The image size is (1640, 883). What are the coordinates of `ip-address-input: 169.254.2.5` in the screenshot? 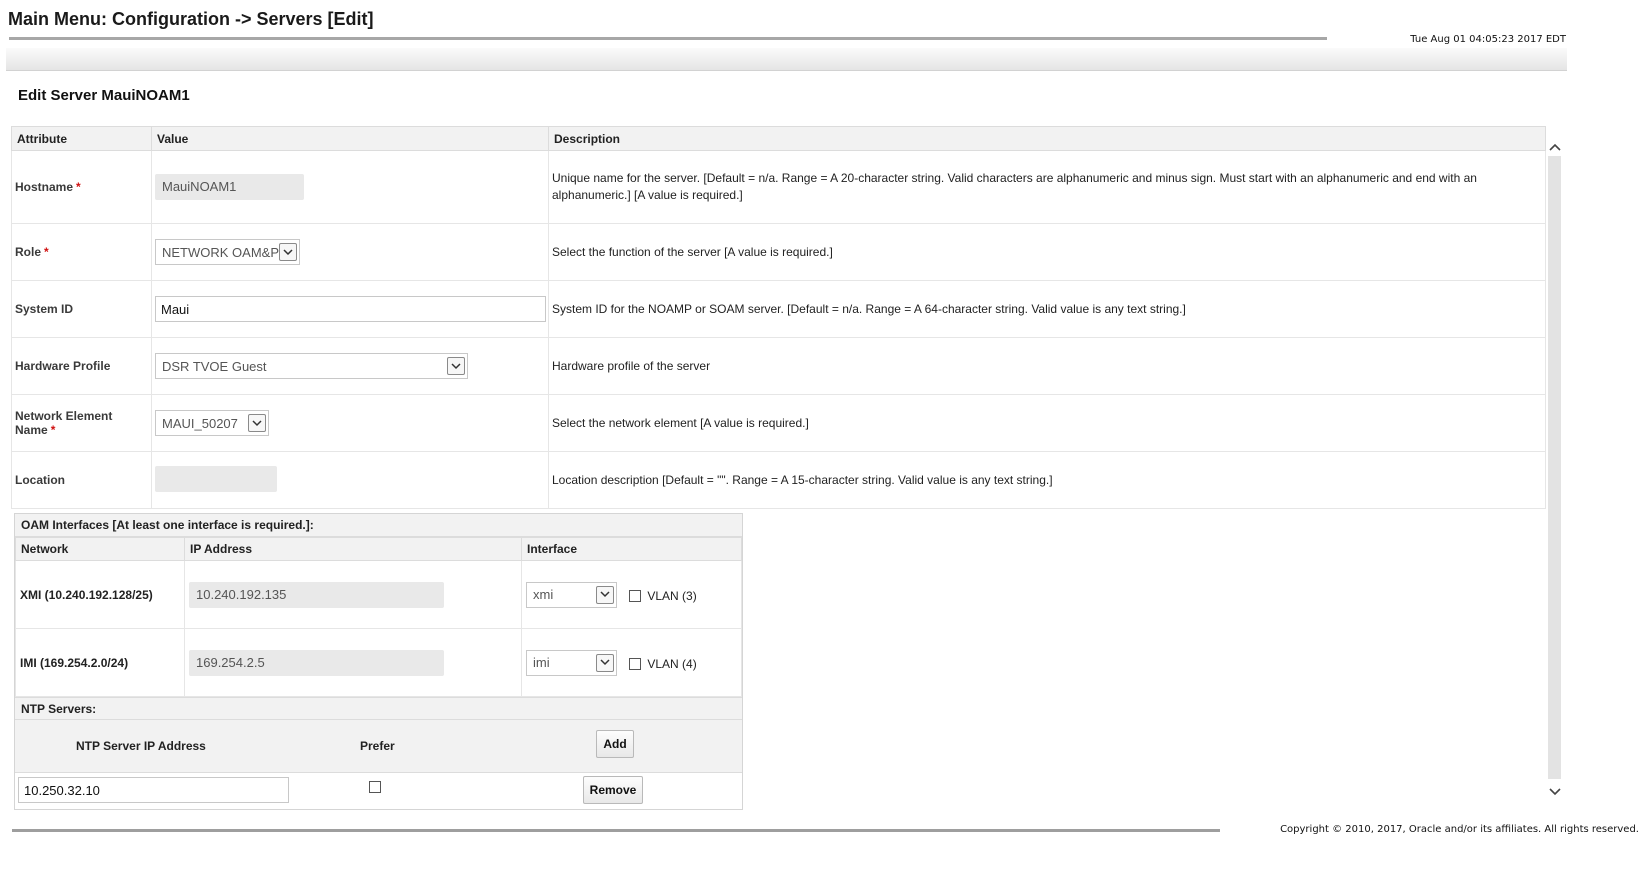 It's located at (316, 662).